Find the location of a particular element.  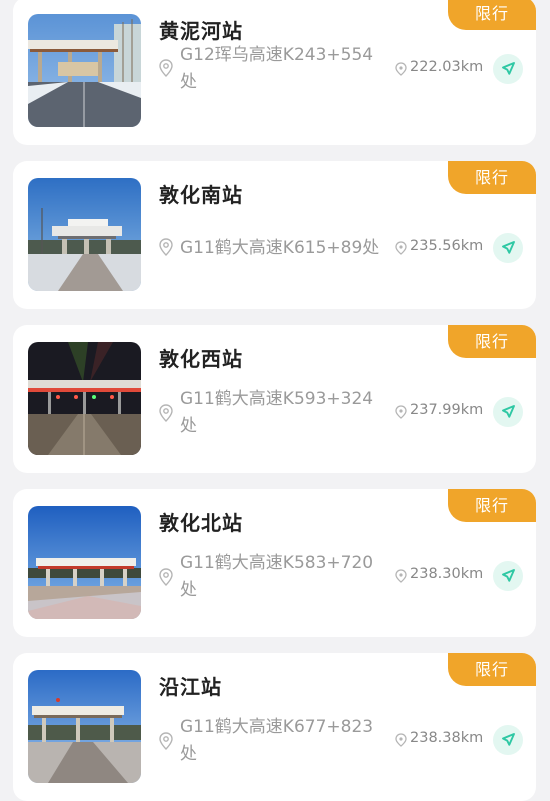

station-name: 敦化南站 is located at coordinates (201, 195).